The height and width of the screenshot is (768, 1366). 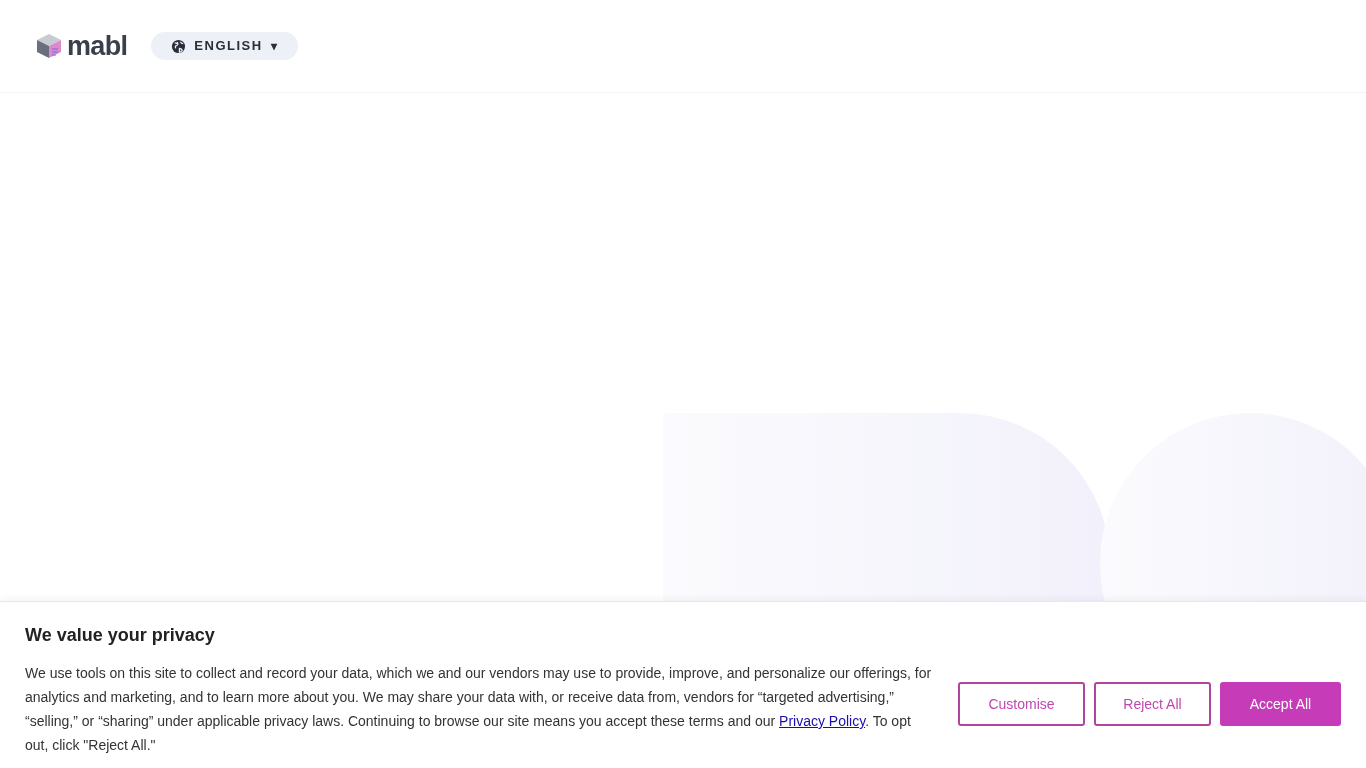 What do you see at coordinates (1021, 704) in the screenshot?
I see `customise-button: Customise` at bounding box center [1021, 704].